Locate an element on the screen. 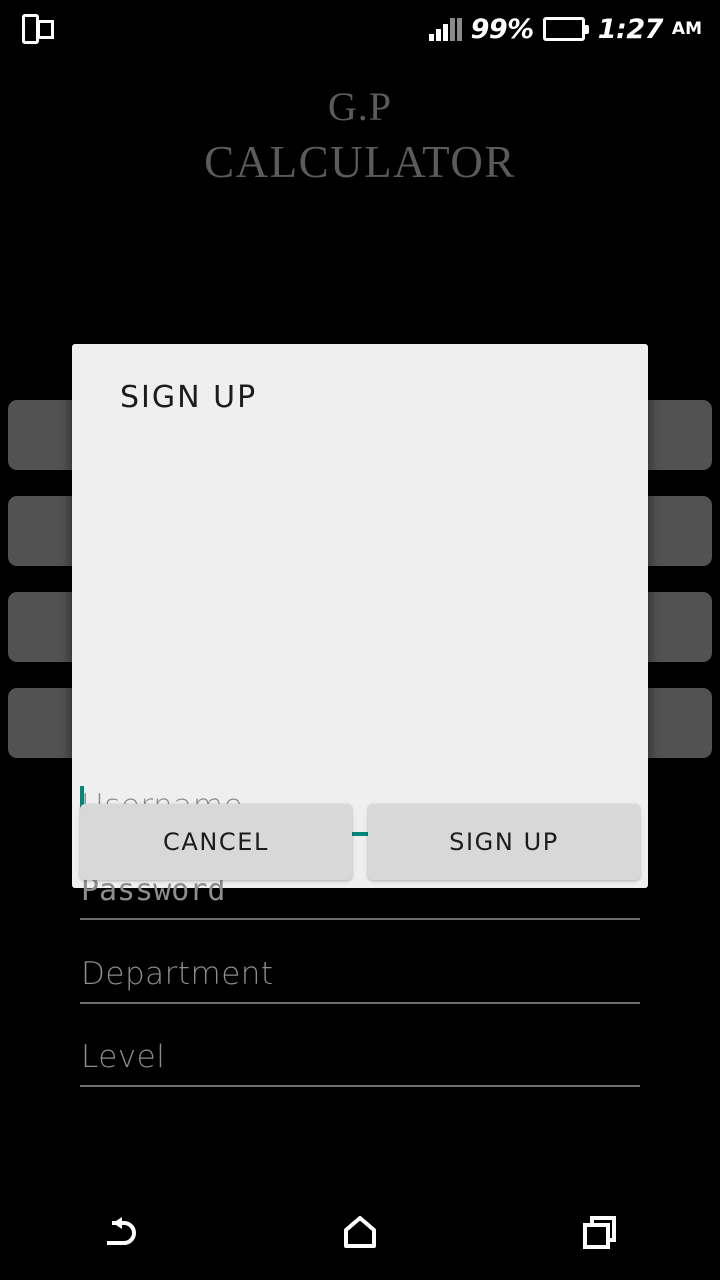 This screenshot has height=1280, width=720. back-button is located at coordinates (120, 1232).